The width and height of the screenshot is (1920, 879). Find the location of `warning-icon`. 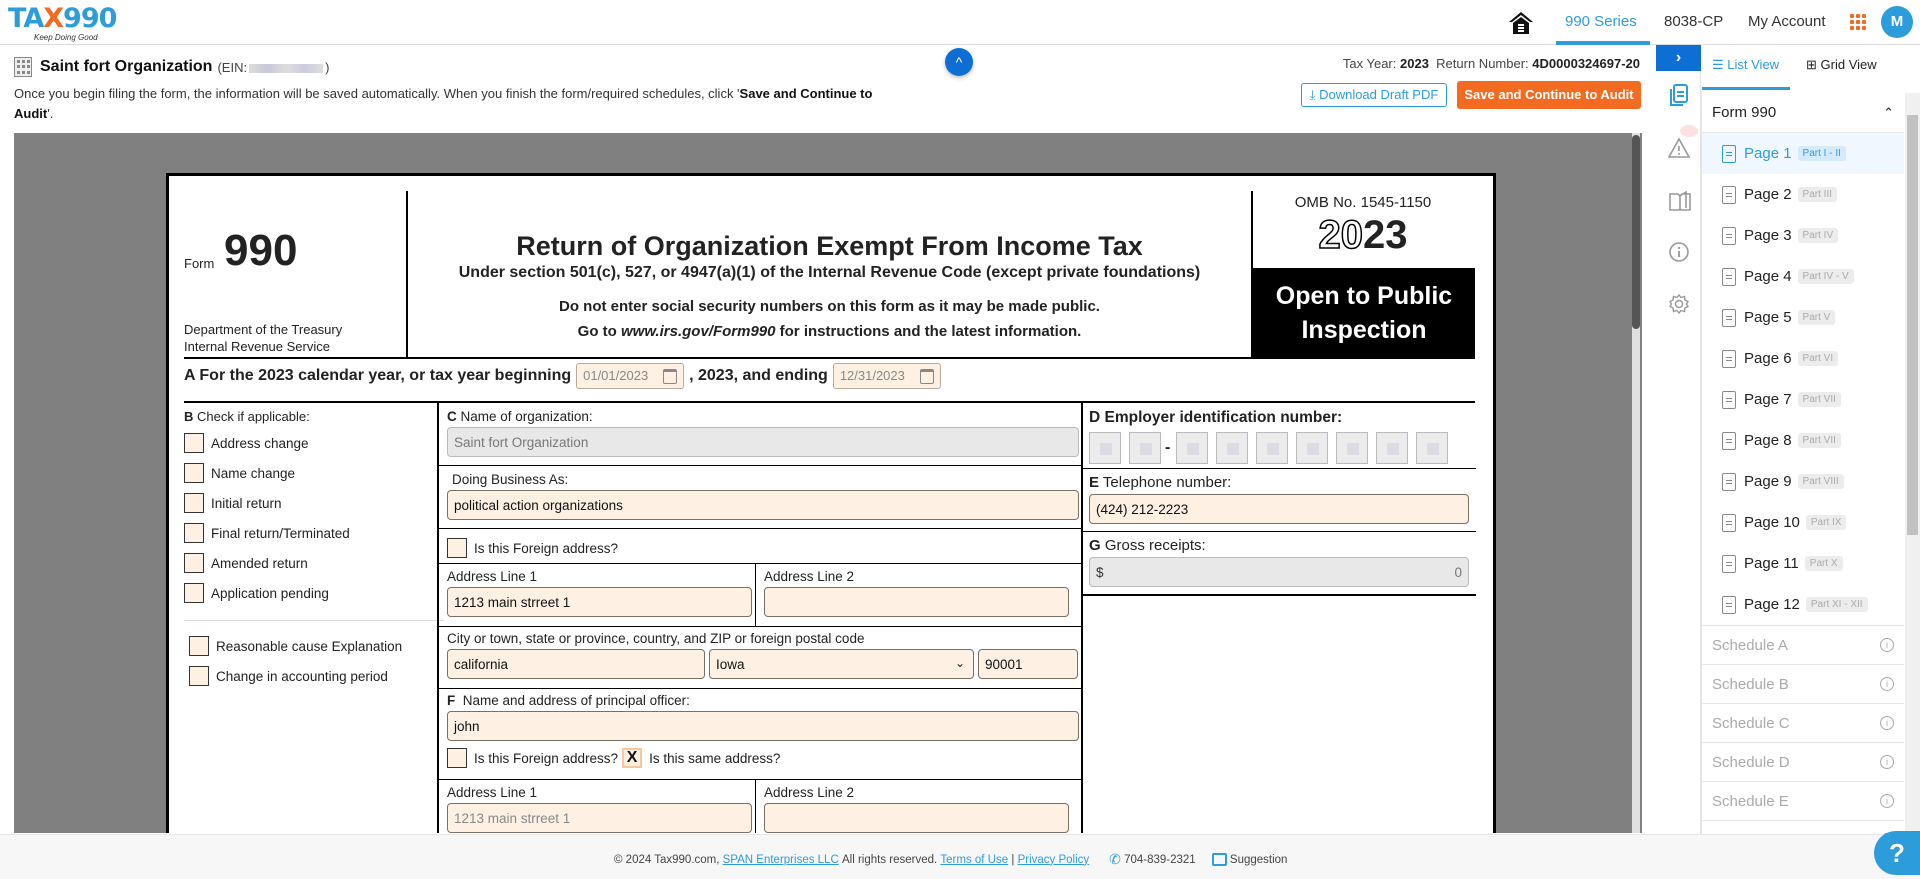

warning-icon is located at coordinates (1679, 148).